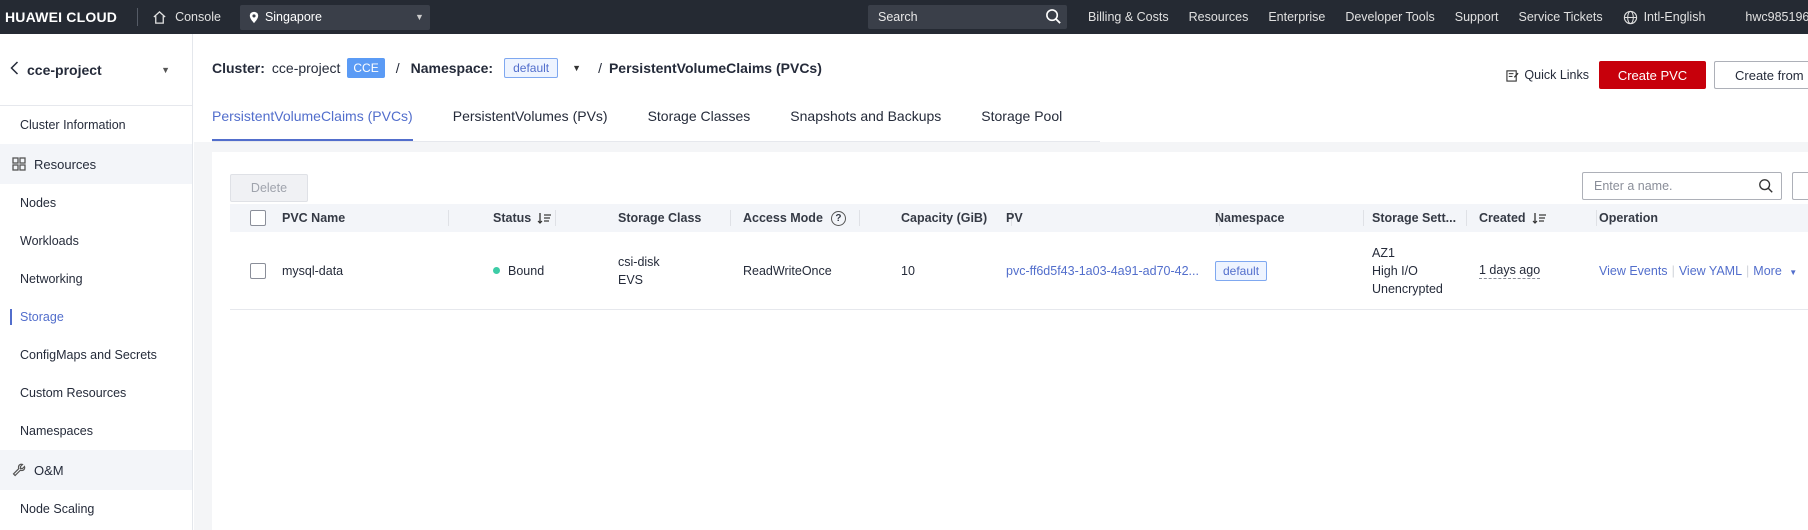 Image resolution: width=1808 pixels, height=530 pixels. Describe the element at coordinates (165, 70) in the screenshot. I see `caret-down-icon: ▼` at that location.